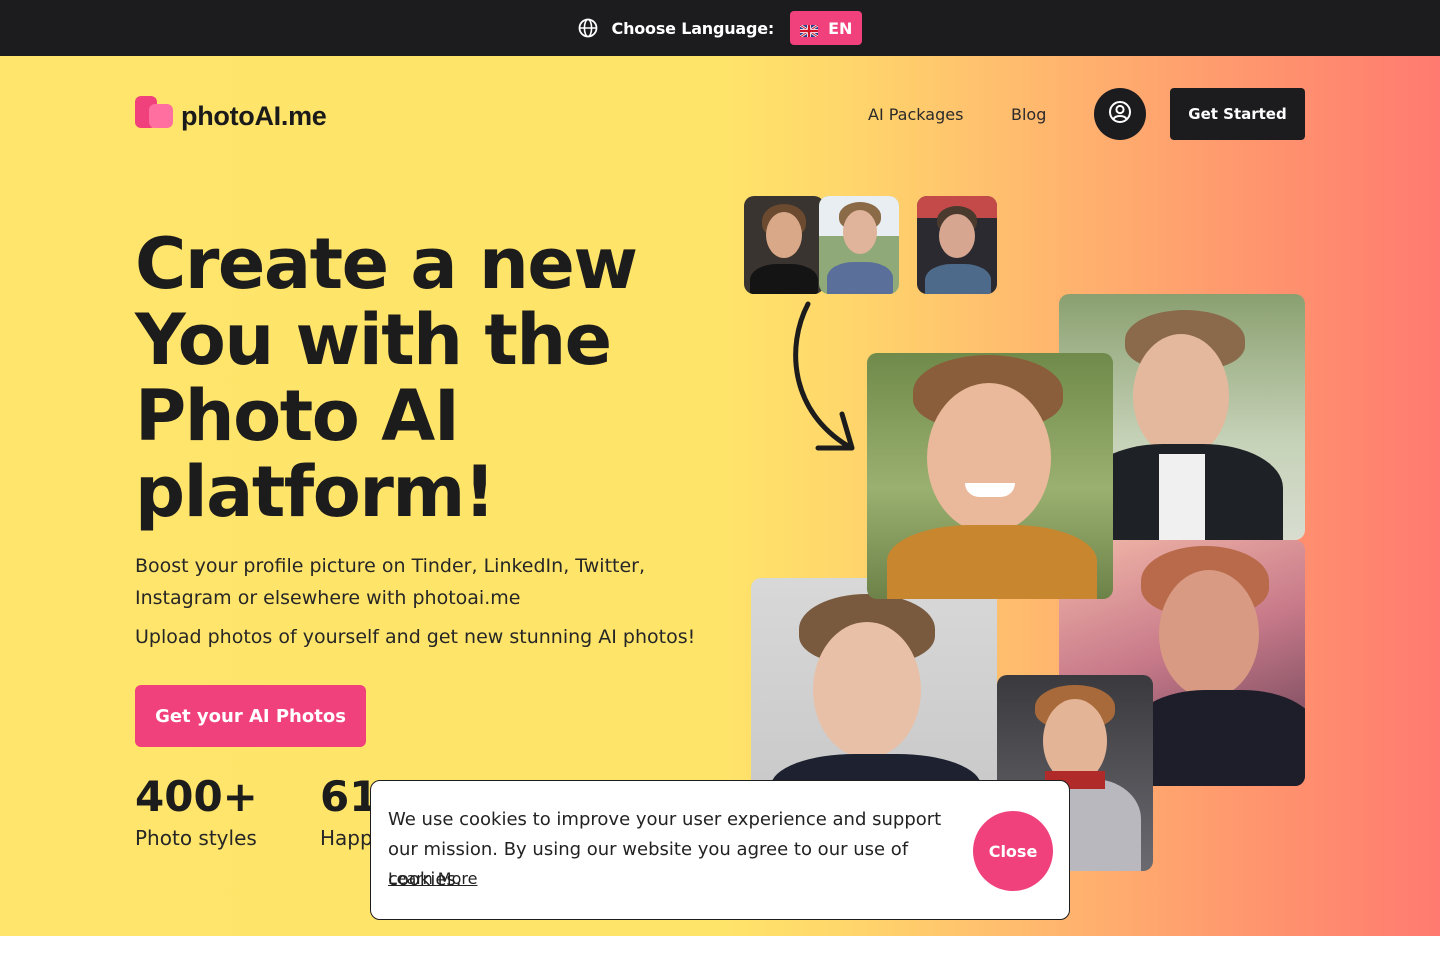 This screenshot has height=960, width=1440. What do you see at coordinates (156, 112) in the screenshot?
I see `logo-mark-icon` at bounding box center [156, 112].